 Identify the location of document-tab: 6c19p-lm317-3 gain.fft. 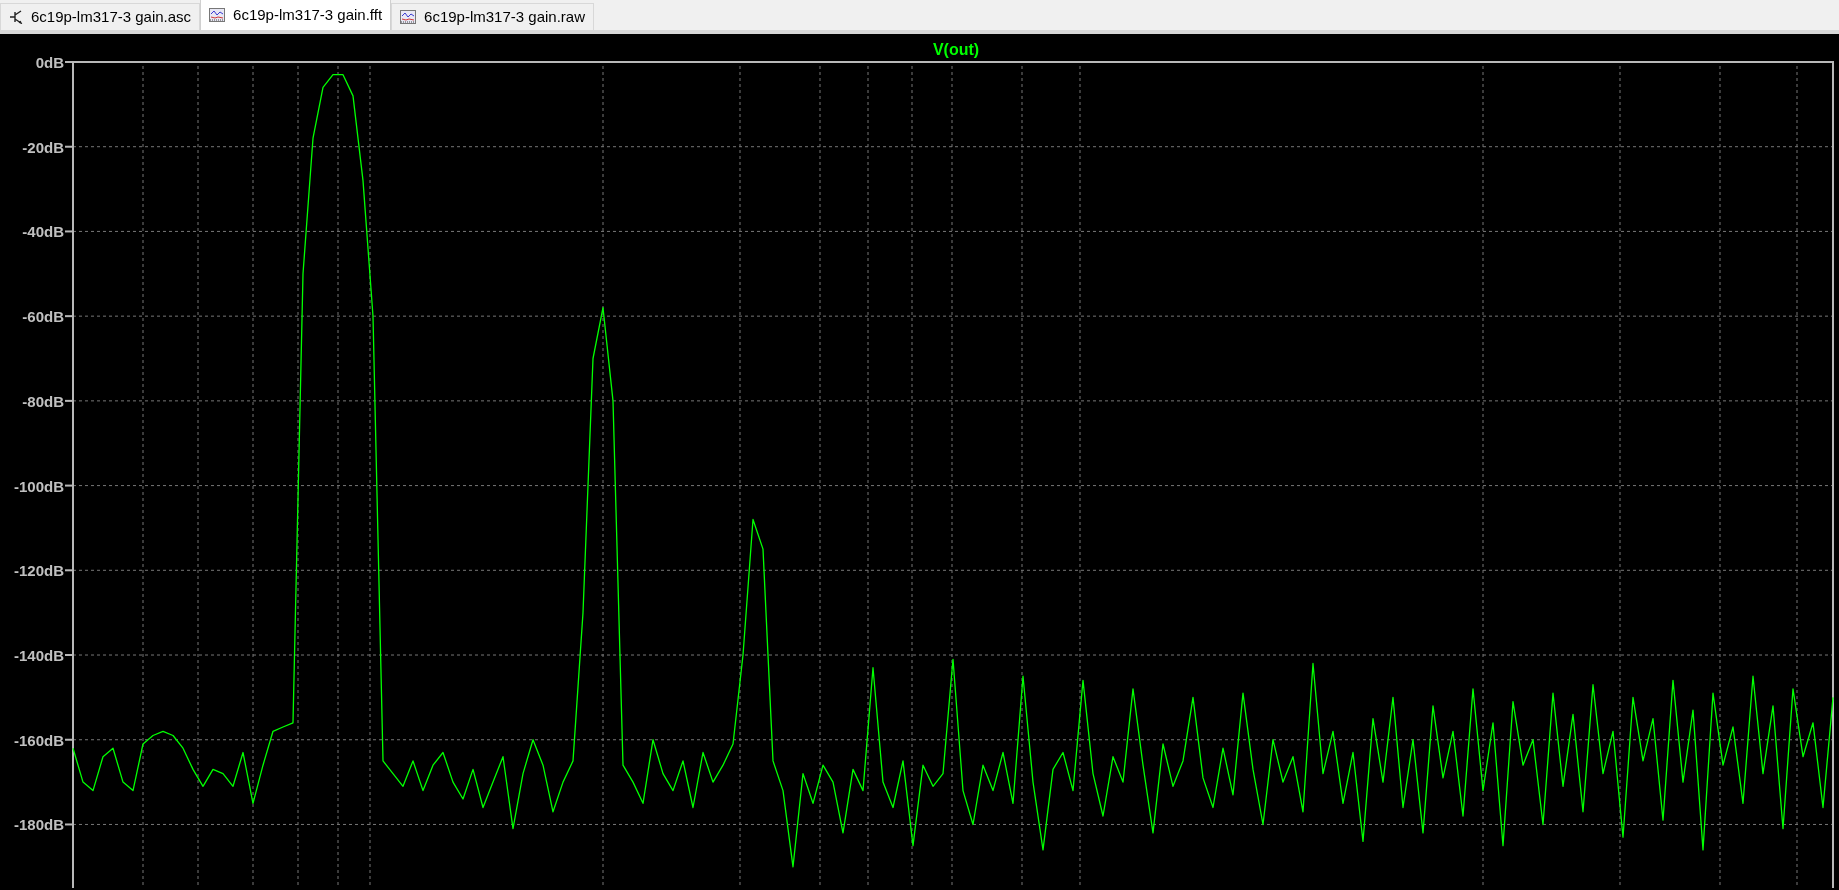
(296, 15).